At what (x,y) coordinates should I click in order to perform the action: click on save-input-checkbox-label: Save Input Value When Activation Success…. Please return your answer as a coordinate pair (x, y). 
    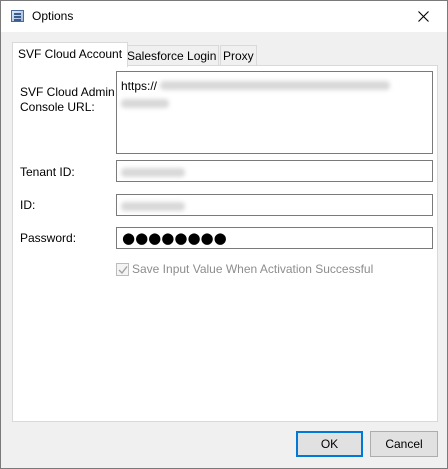
    Looking at the image, I should click on (253, 269).